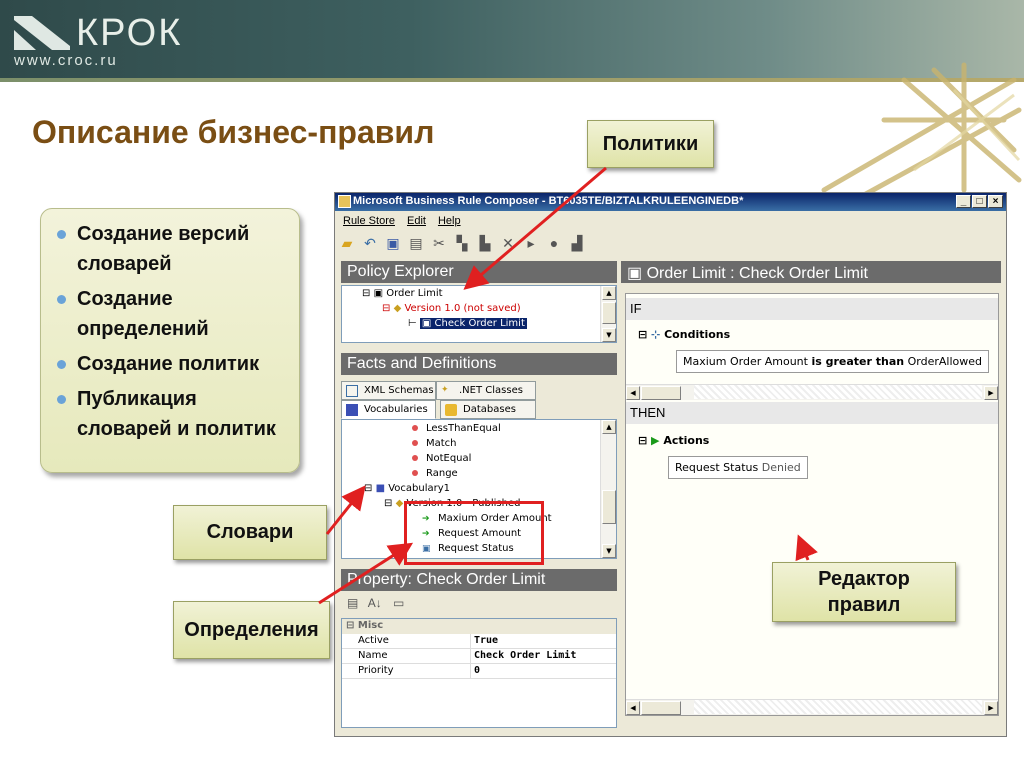 This screenshot has height=768, width=1024. I want to click on open-icon: ▰, so click(347, 243).